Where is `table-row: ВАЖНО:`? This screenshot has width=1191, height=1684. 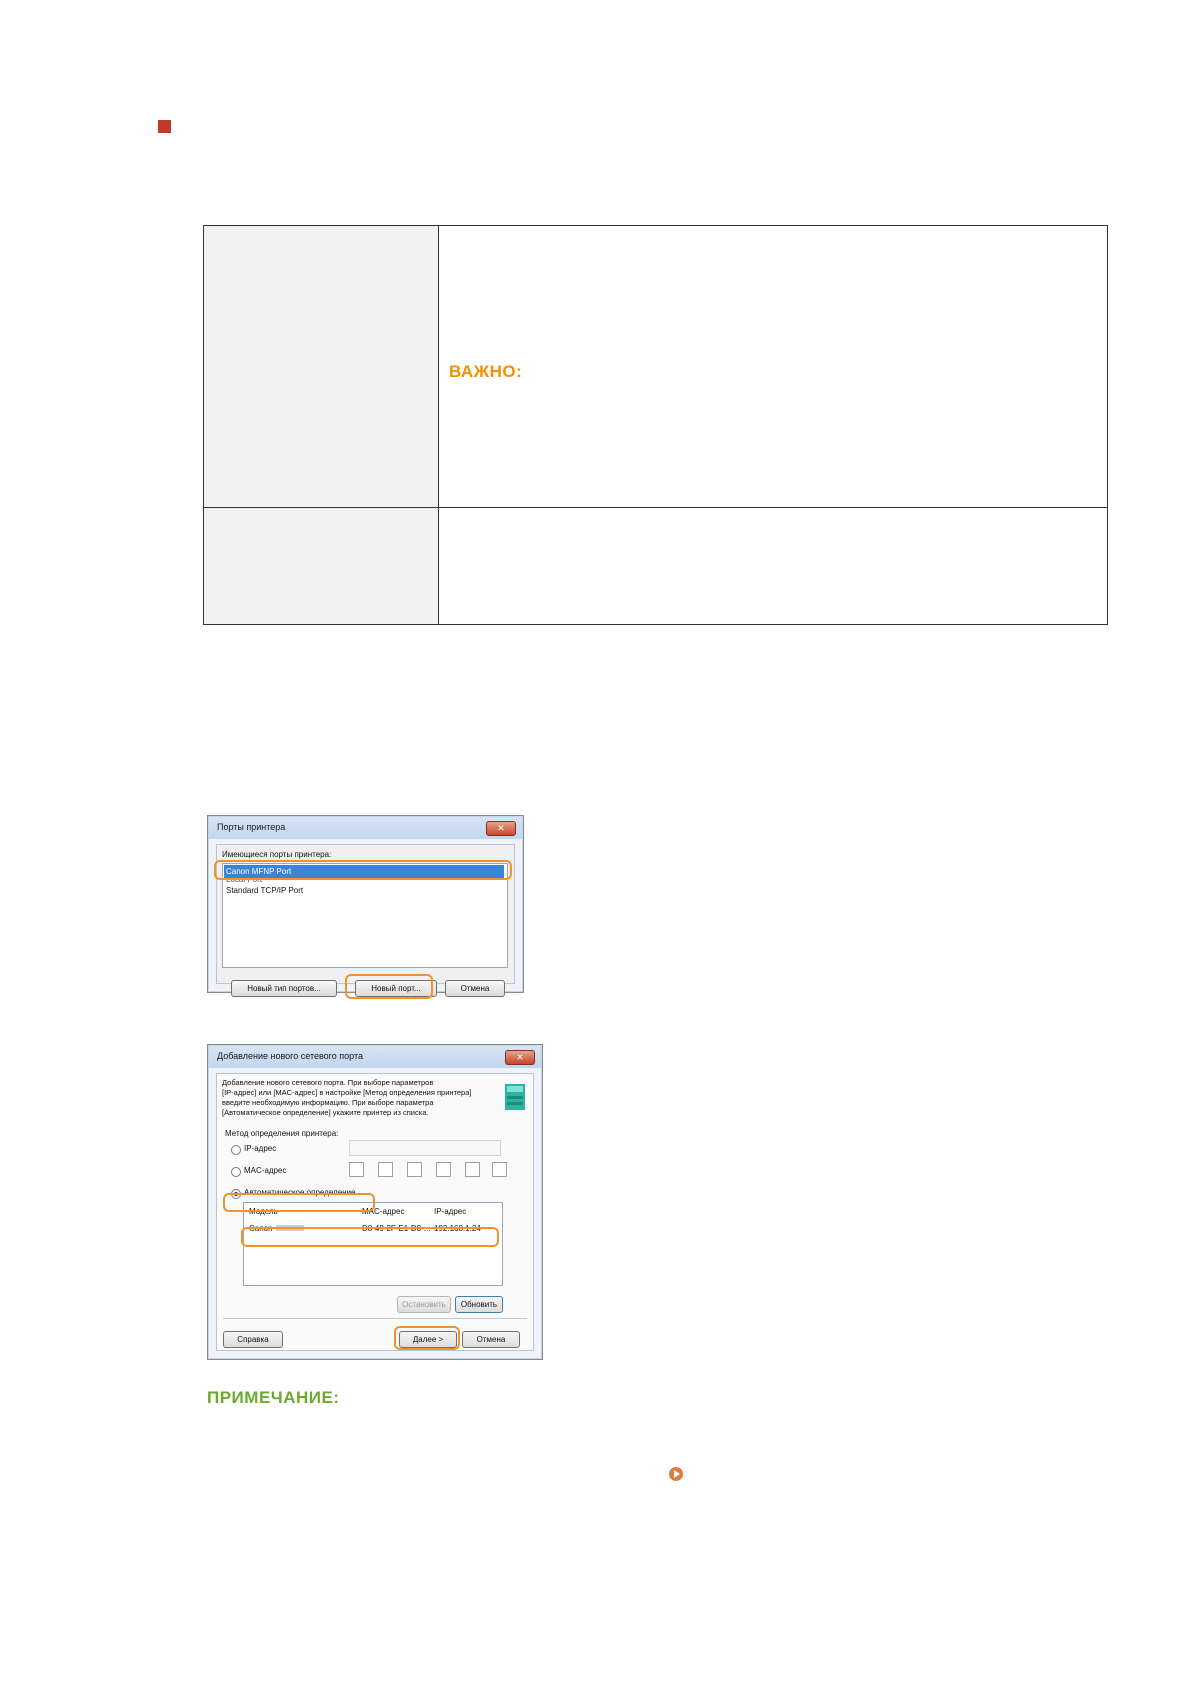
table-row: ВАЖНО: is located at coordinates (655, 367).